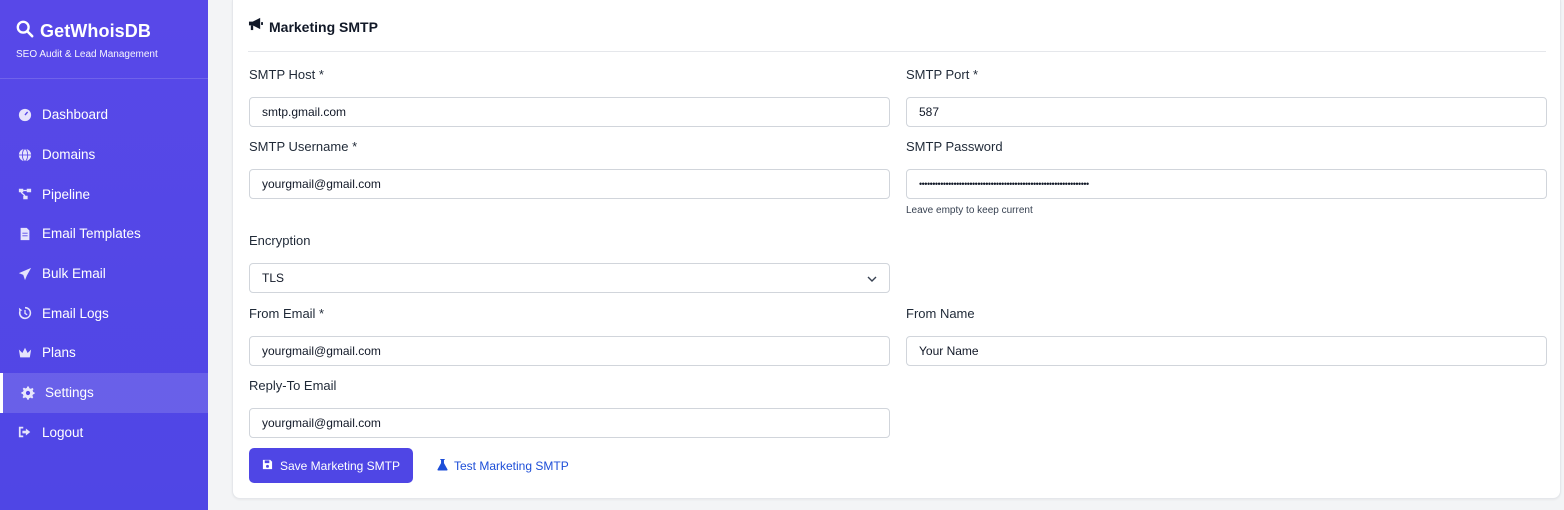 This screenshot has height=510, width=1564. I want to click on smtp-username-group: SMTP Username * yourgmail@gmail.com, so click(569, 169).